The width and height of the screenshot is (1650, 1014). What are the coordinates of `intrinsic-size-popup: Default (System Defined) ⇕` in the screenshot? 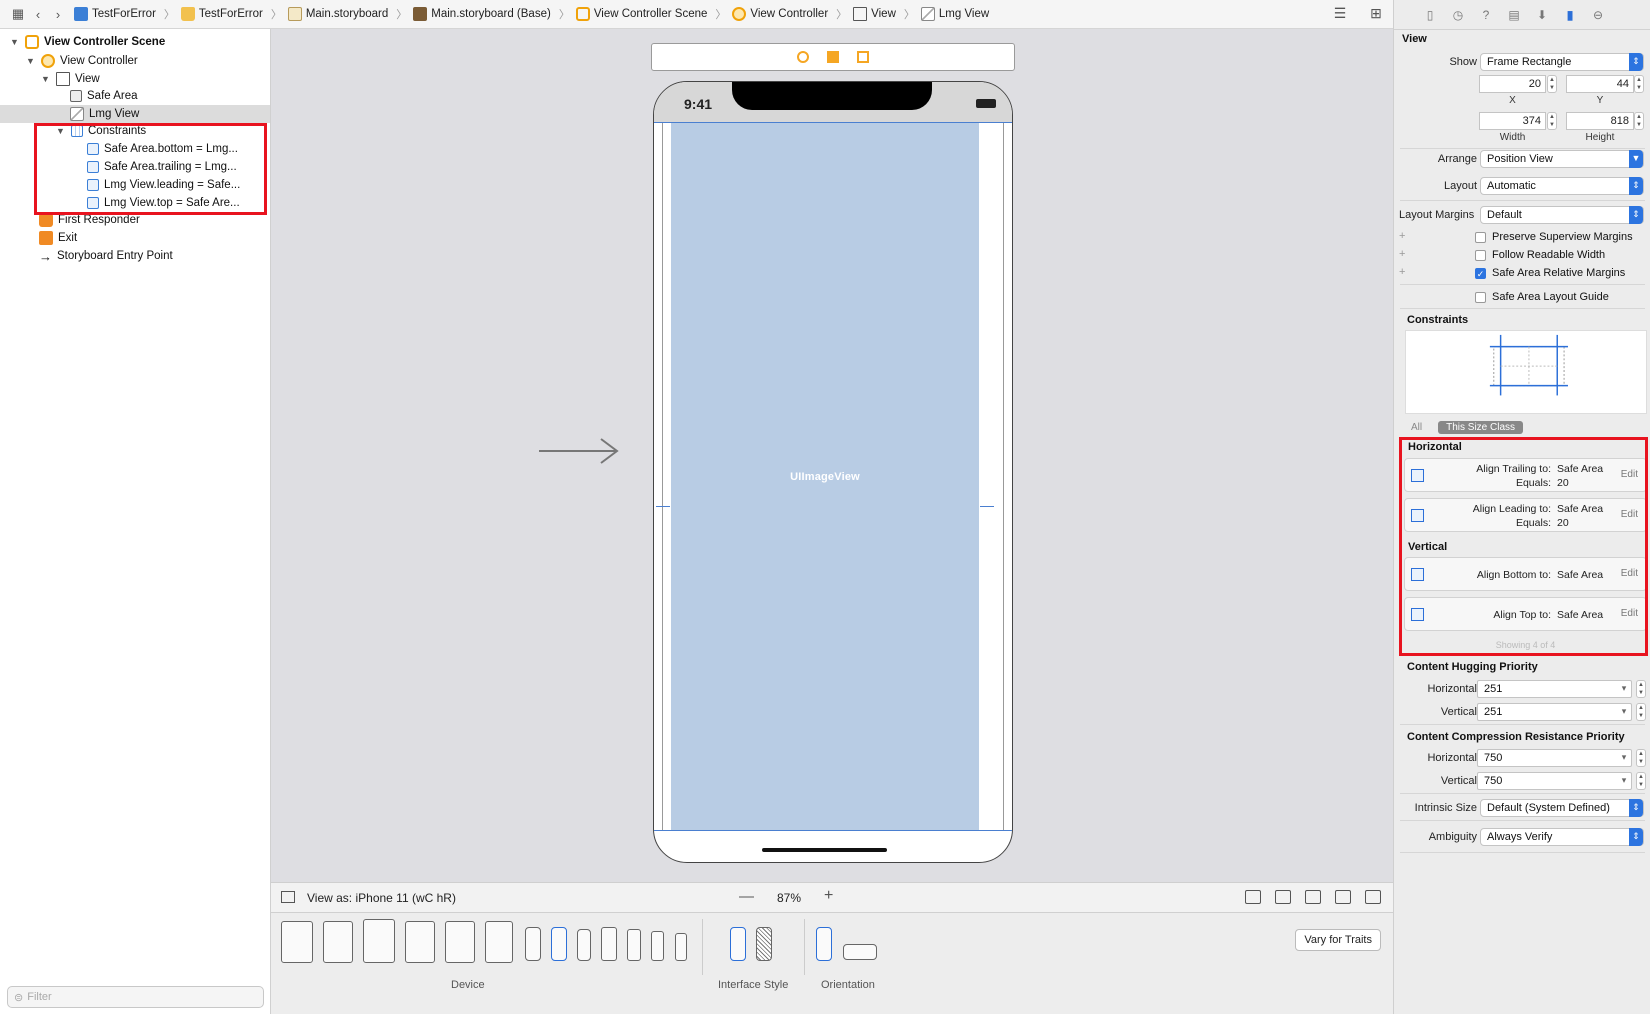 It's located at (1562, 808).